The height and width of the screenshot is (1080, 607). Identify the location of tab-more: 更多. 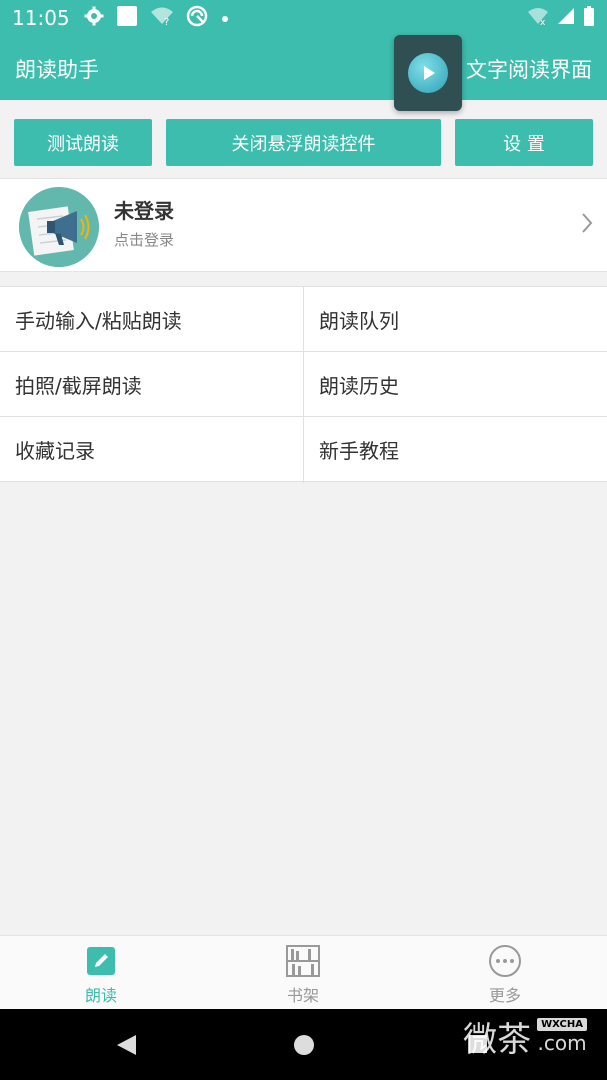
(505, 973).